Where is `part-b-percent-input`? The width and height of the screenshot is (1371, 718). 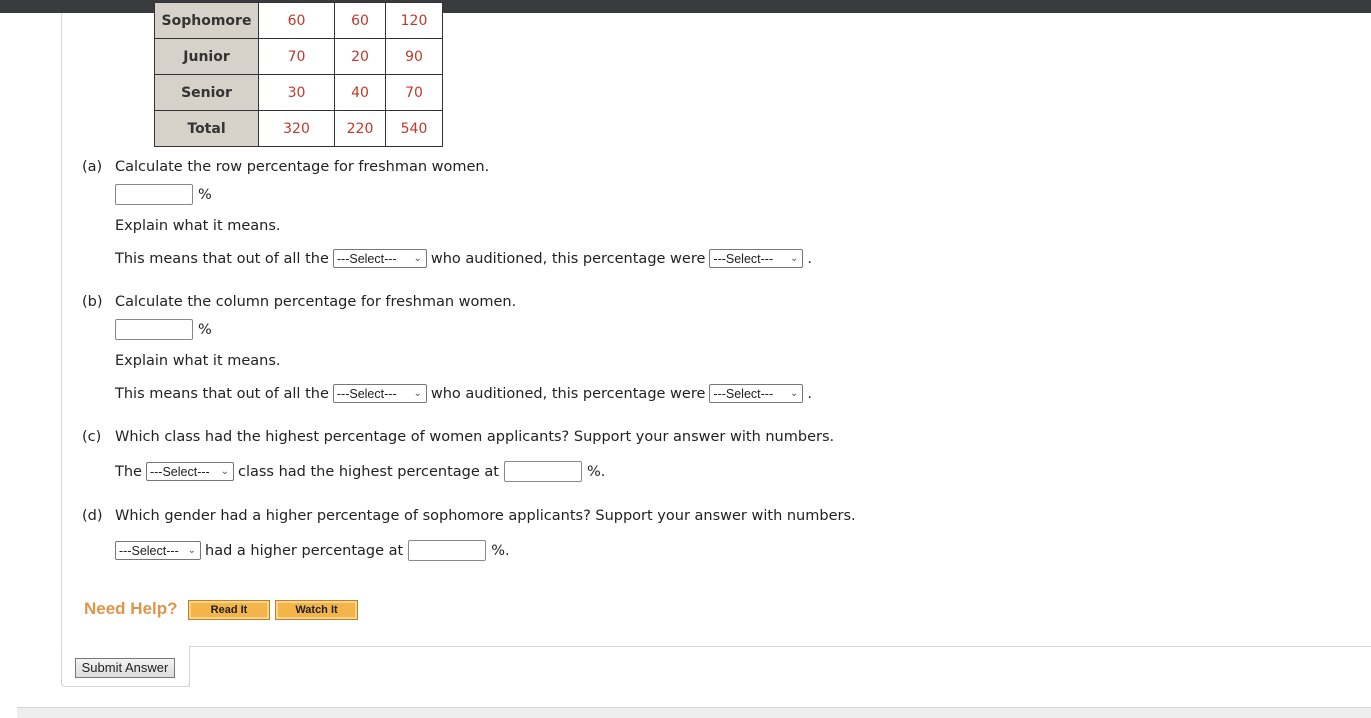 part-b-percent-input is located at coordinates (154, 329).